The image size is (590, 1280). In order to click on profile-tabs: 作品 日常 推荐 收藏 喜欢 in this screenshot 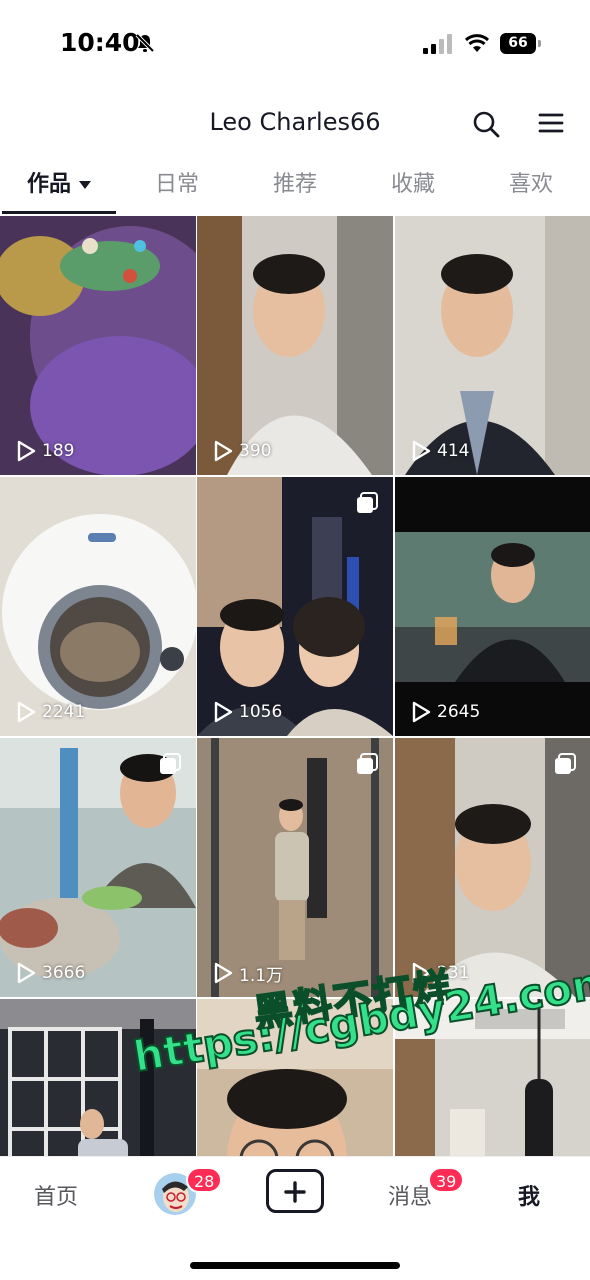, I will do `click(295, 188)`.